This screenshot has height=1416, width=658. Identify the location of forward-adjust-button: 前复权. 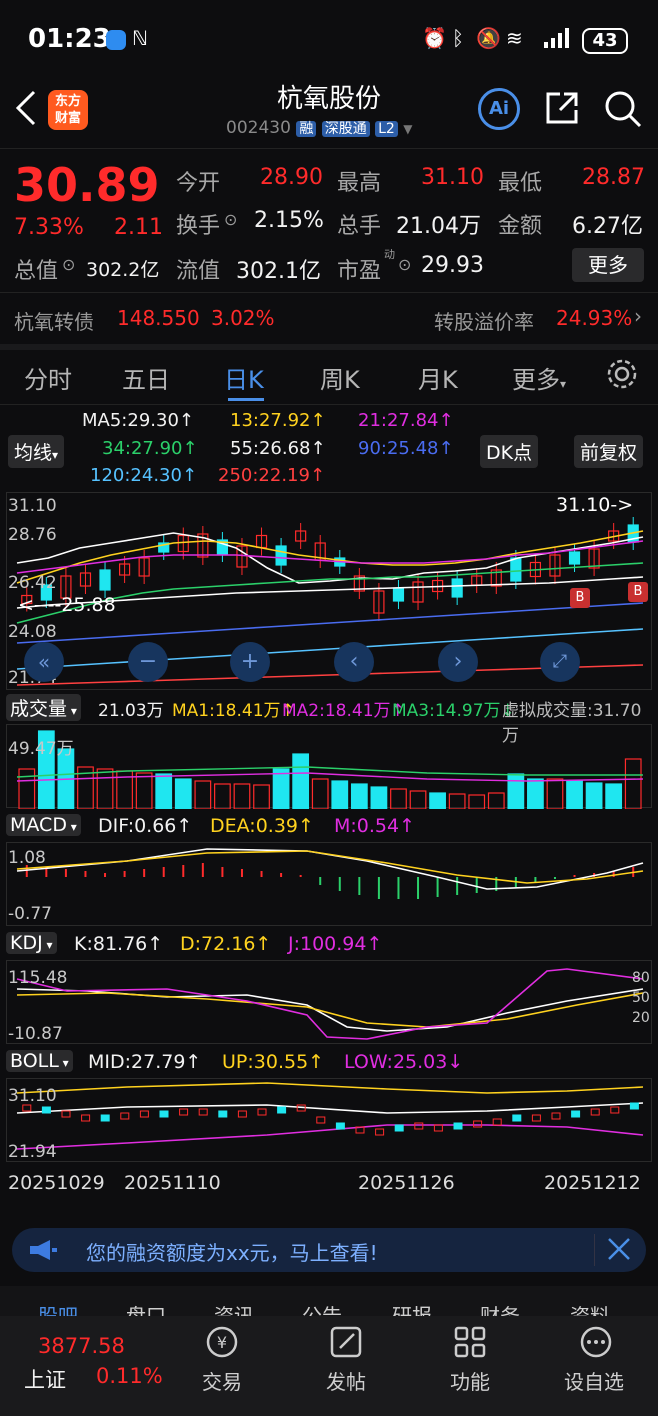
(609, 451).